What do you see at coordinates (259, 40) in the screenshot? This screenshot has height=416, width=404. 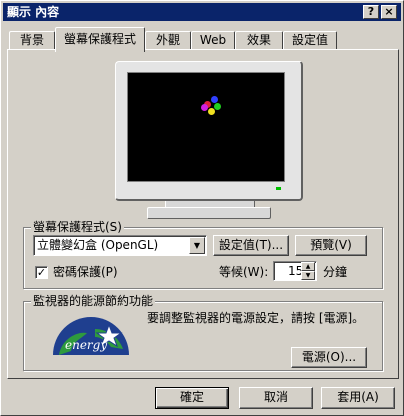 I see `tab-effects: 效果` at bounding box center [259, 40].